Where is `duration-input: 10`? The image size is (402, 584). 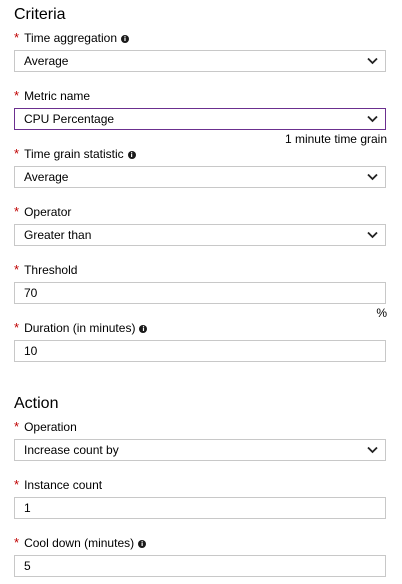
duration-input: 10 is located at coordinates (200, 351).